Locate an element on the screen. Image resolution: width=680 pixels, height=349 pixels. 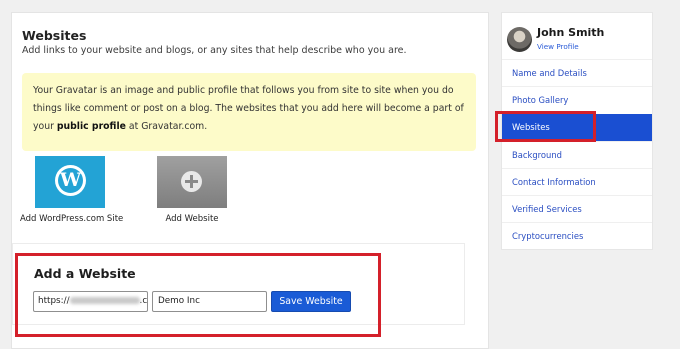
avatar is located at coordinates (519, 39).